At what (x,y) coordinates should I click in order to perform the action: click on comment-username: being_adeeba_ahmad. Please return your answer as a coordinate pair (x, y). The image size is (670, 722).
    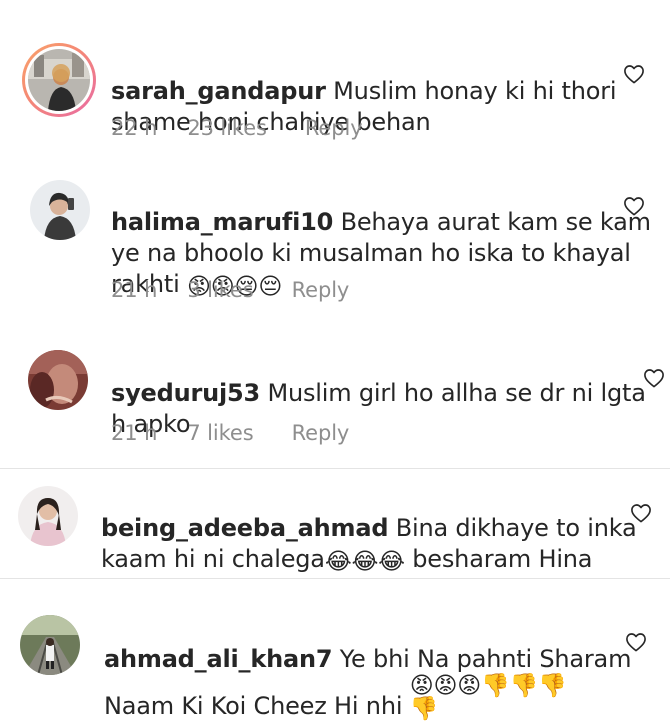
    Looking at the image, I should click on (245, 528).